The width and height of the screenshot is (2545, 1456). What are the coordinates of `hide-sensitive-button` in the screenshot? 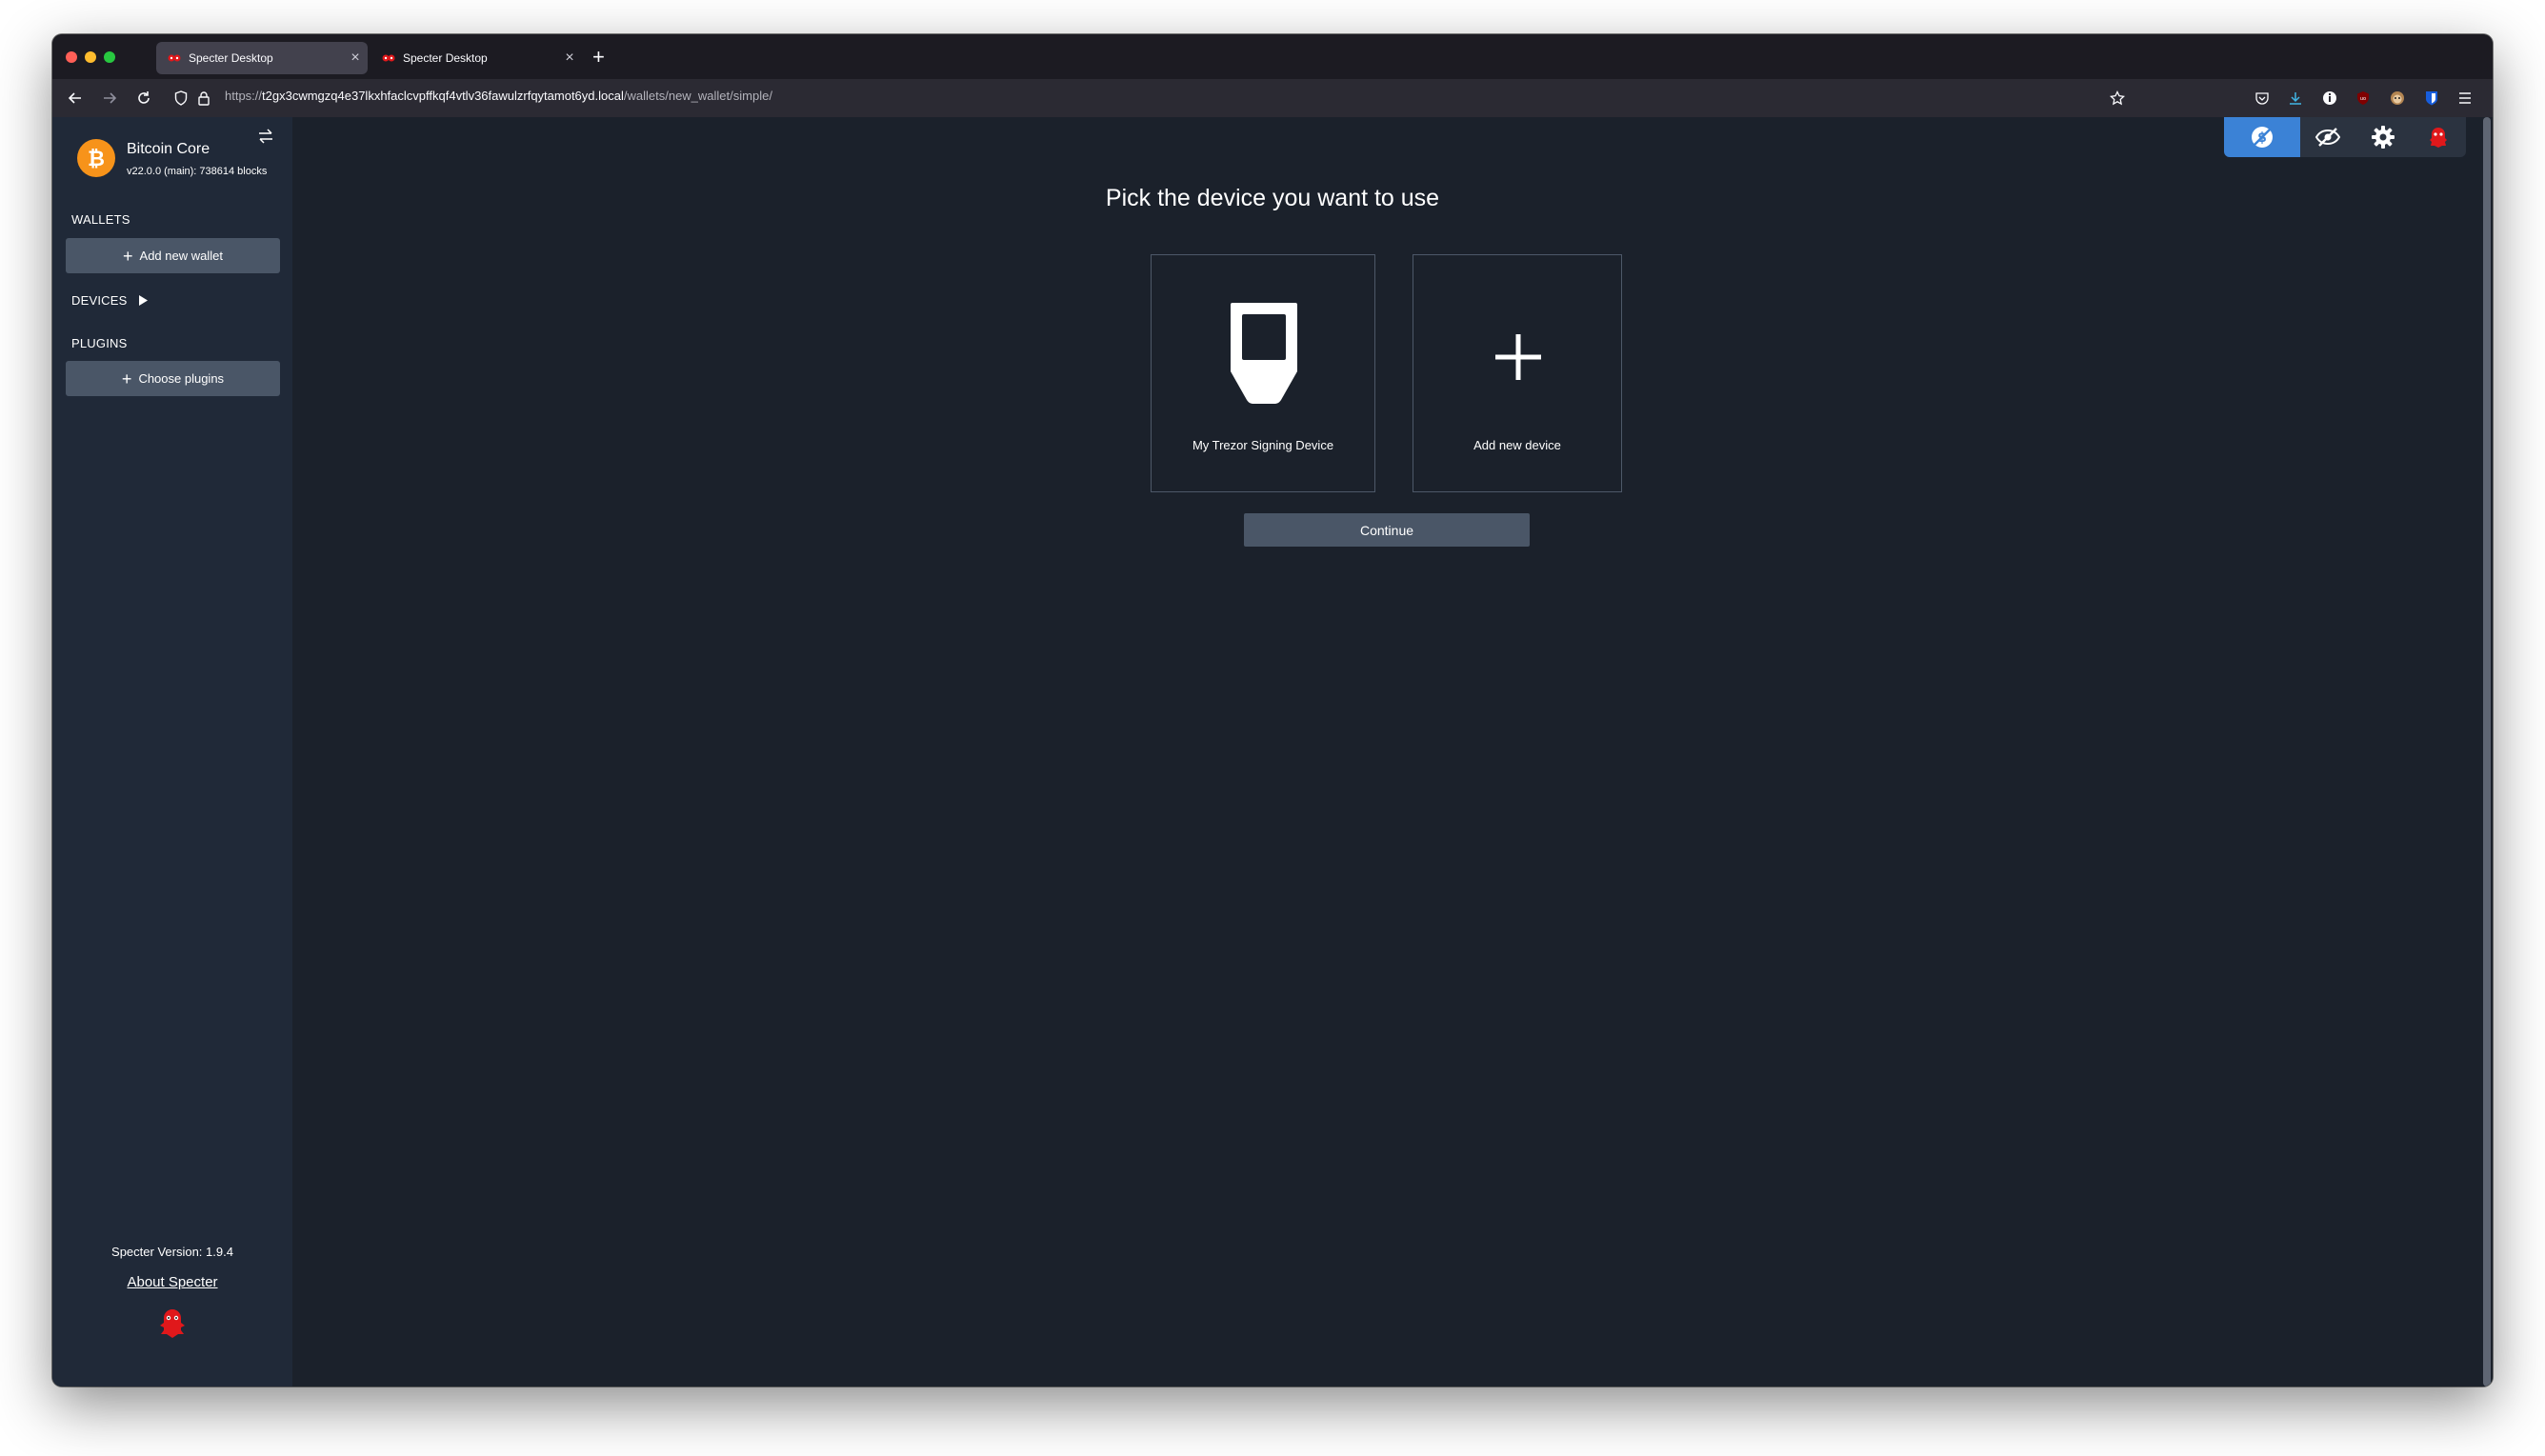 It's located at (2327, 137).